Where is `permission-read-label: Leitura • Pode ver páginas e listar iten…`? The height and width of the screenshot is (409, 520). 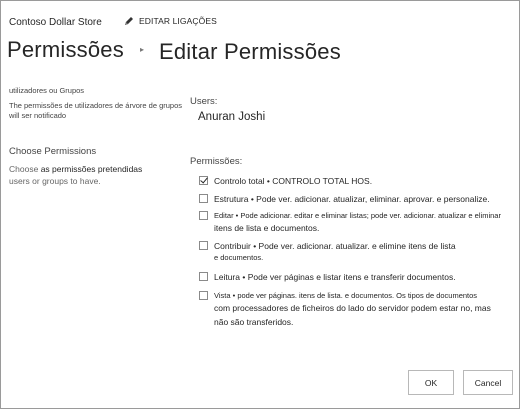 permission-read-label: Leitura • Pode ver páginas e listar iten… is located at coordinates (335, 277).